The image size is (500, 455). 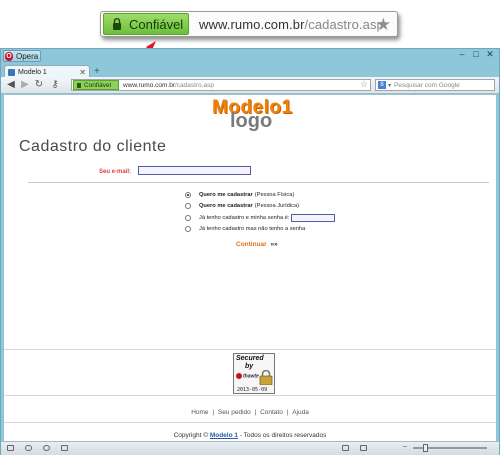 What do you see at coordinates (313, 218) in the screenshot?
I see `password-input` at bounding box center [313, 218].